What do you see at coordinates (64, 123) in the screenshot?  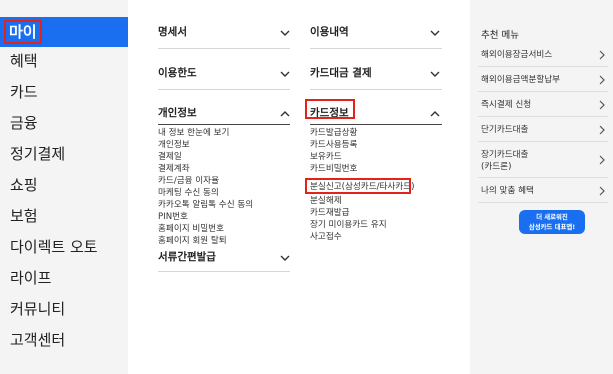 I see `nav-item-finance: 금융` at bounding box center [64, 123].